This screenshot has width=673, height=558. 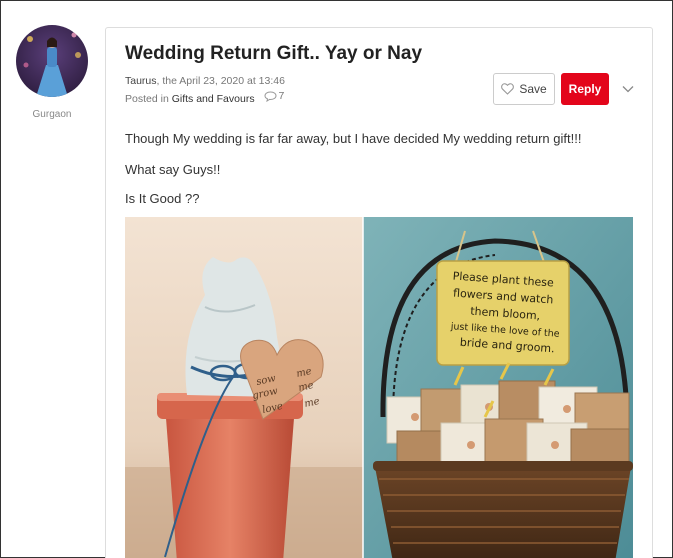 I want to click on save-button-label: Save, so click(x=533, y=89).